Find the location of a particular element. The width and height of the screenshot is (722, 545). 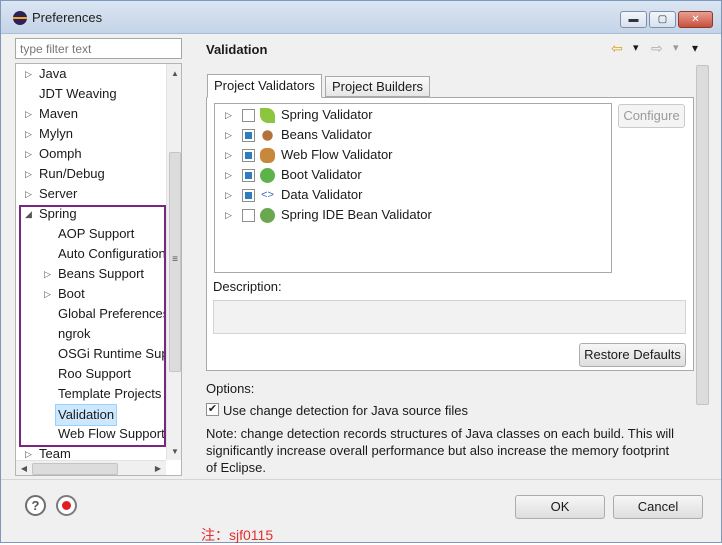

validator-row: ▷ Beans Validator is located at coordinates (413, 135).